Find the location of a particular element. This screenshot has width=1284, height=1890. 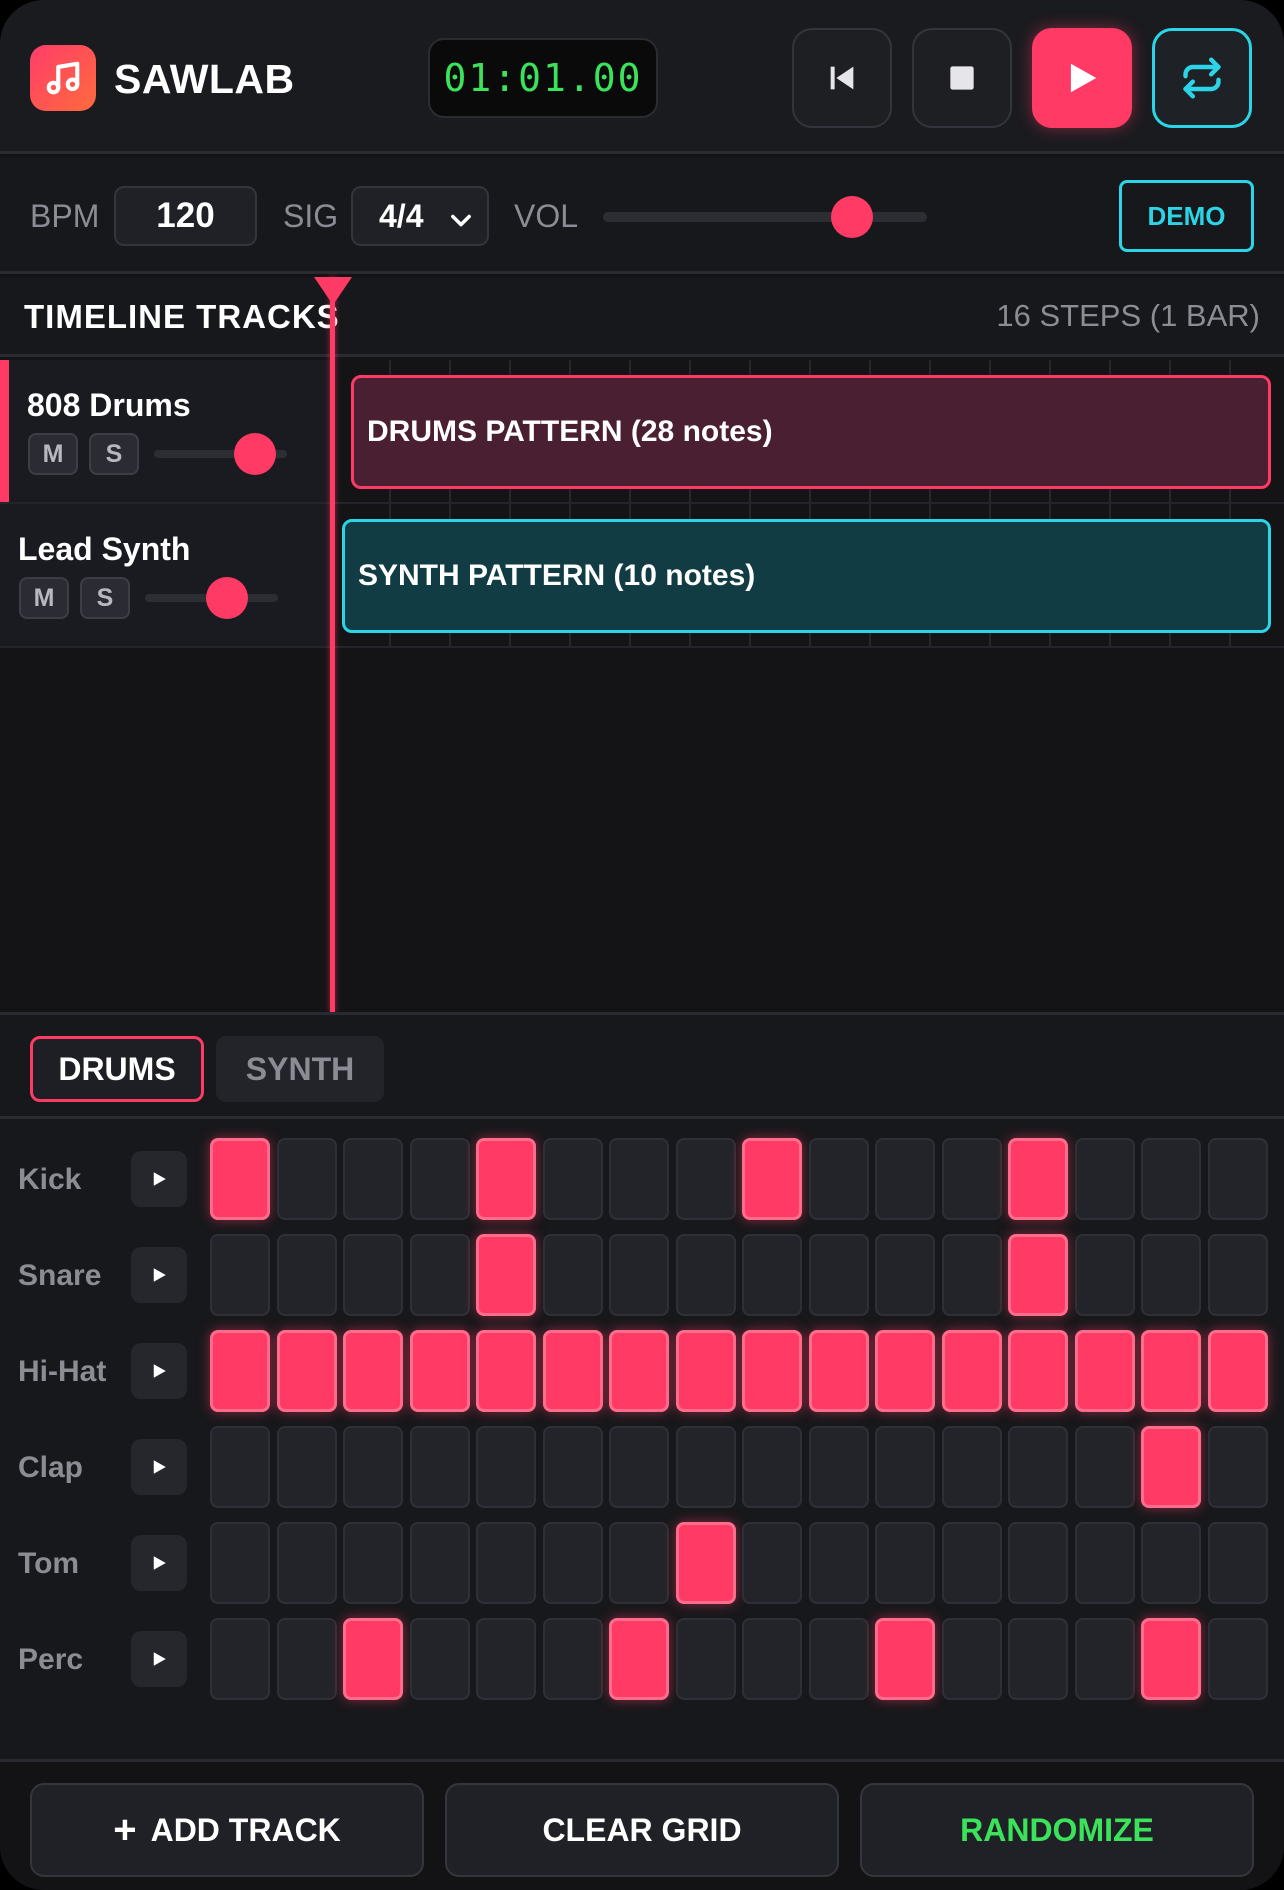

volume-slider-track is located at coordinates (765, 217).